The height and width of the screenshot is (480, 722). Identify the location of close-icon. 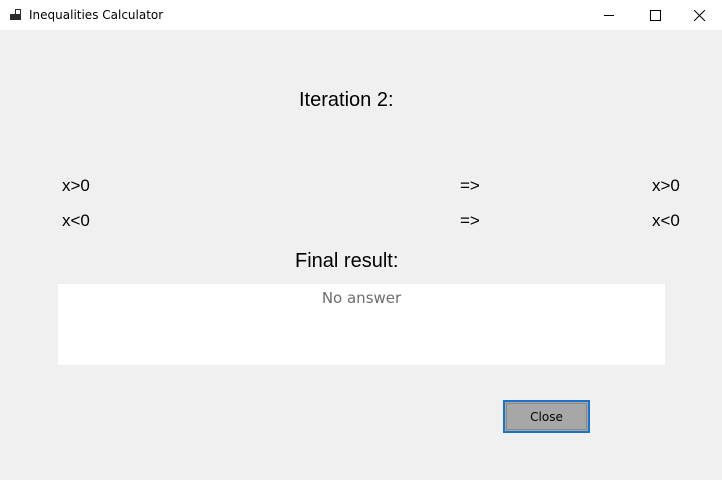
(699, 15).